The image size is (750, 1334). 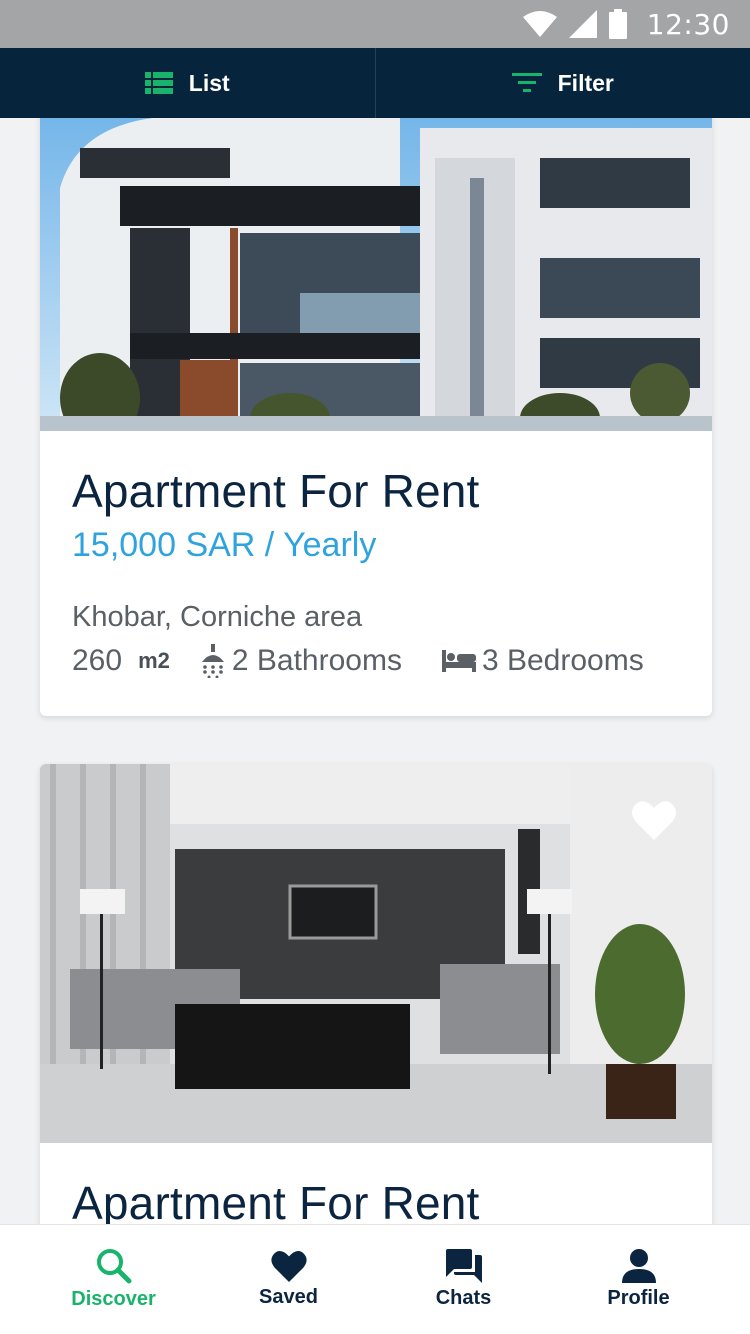 I want to click on clock: 12:30, so click(x=688, y=24).